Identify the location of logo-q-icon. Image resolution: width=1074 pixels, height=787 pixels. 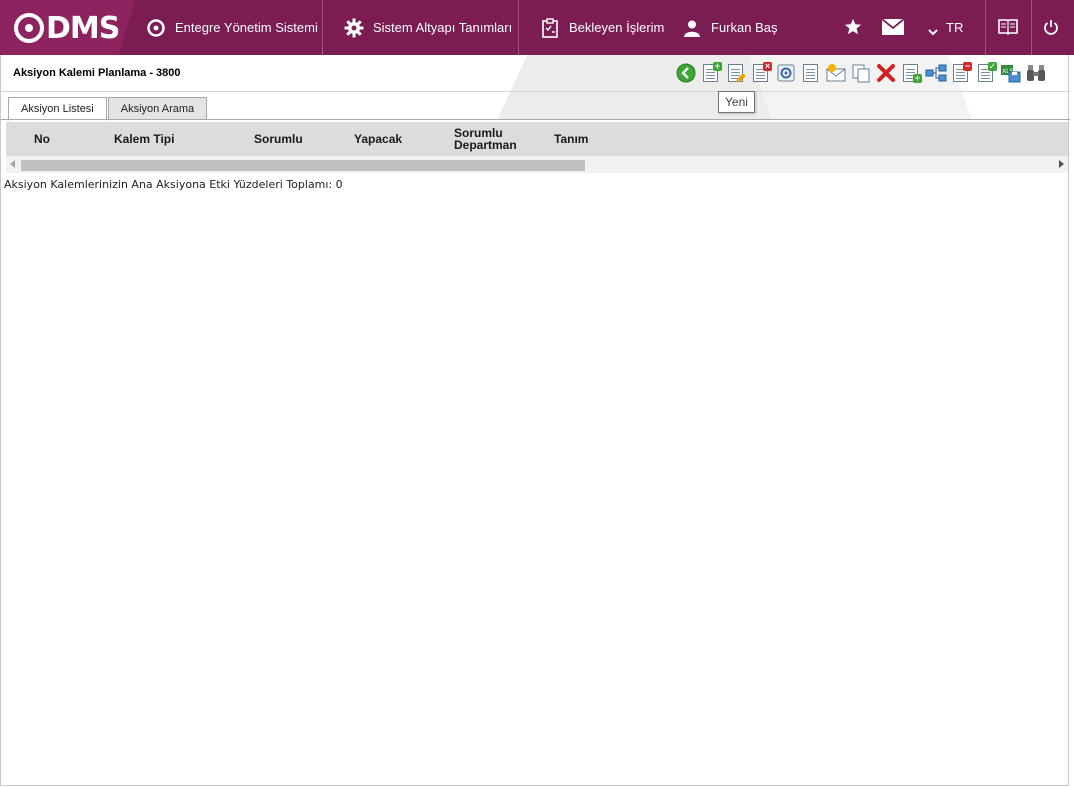
(29, 28).